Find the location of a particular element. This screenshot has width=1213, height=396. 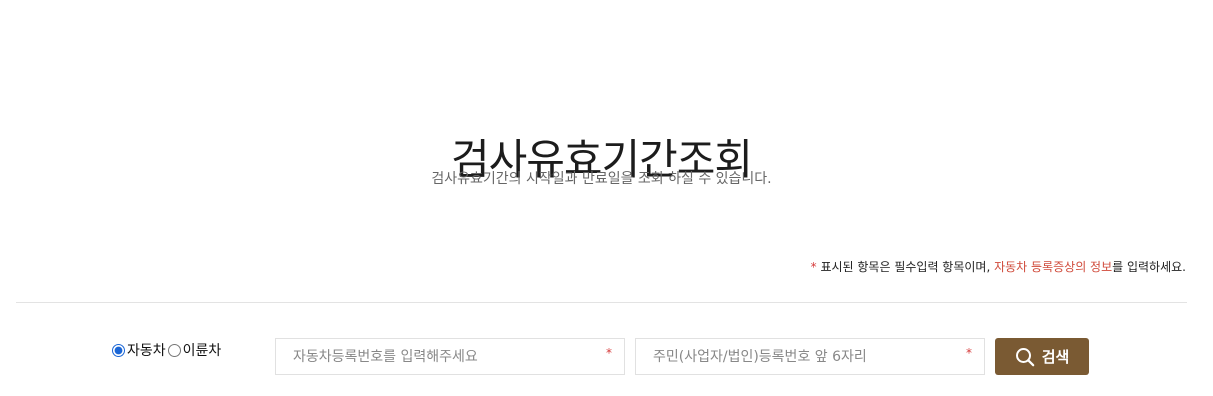

radio-option-motorcycle: 이륜차 is located at coordinates (194, 350).